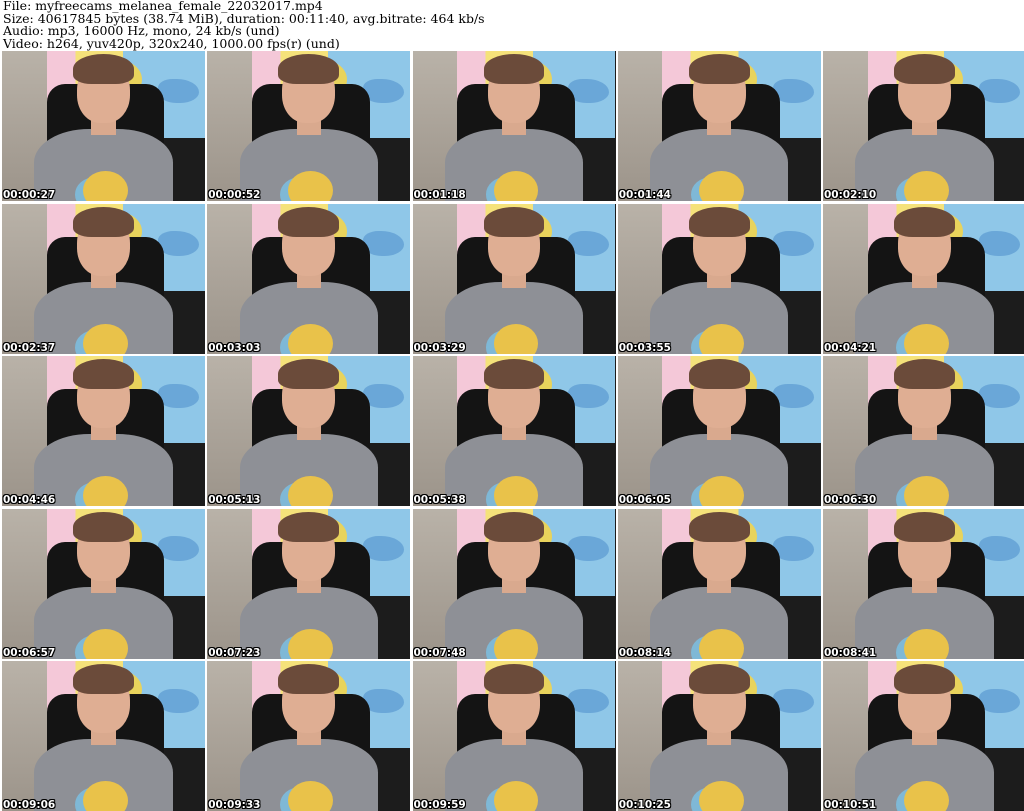  I want to click on video-thumbnail: 00:06:05, so click(719, 431).